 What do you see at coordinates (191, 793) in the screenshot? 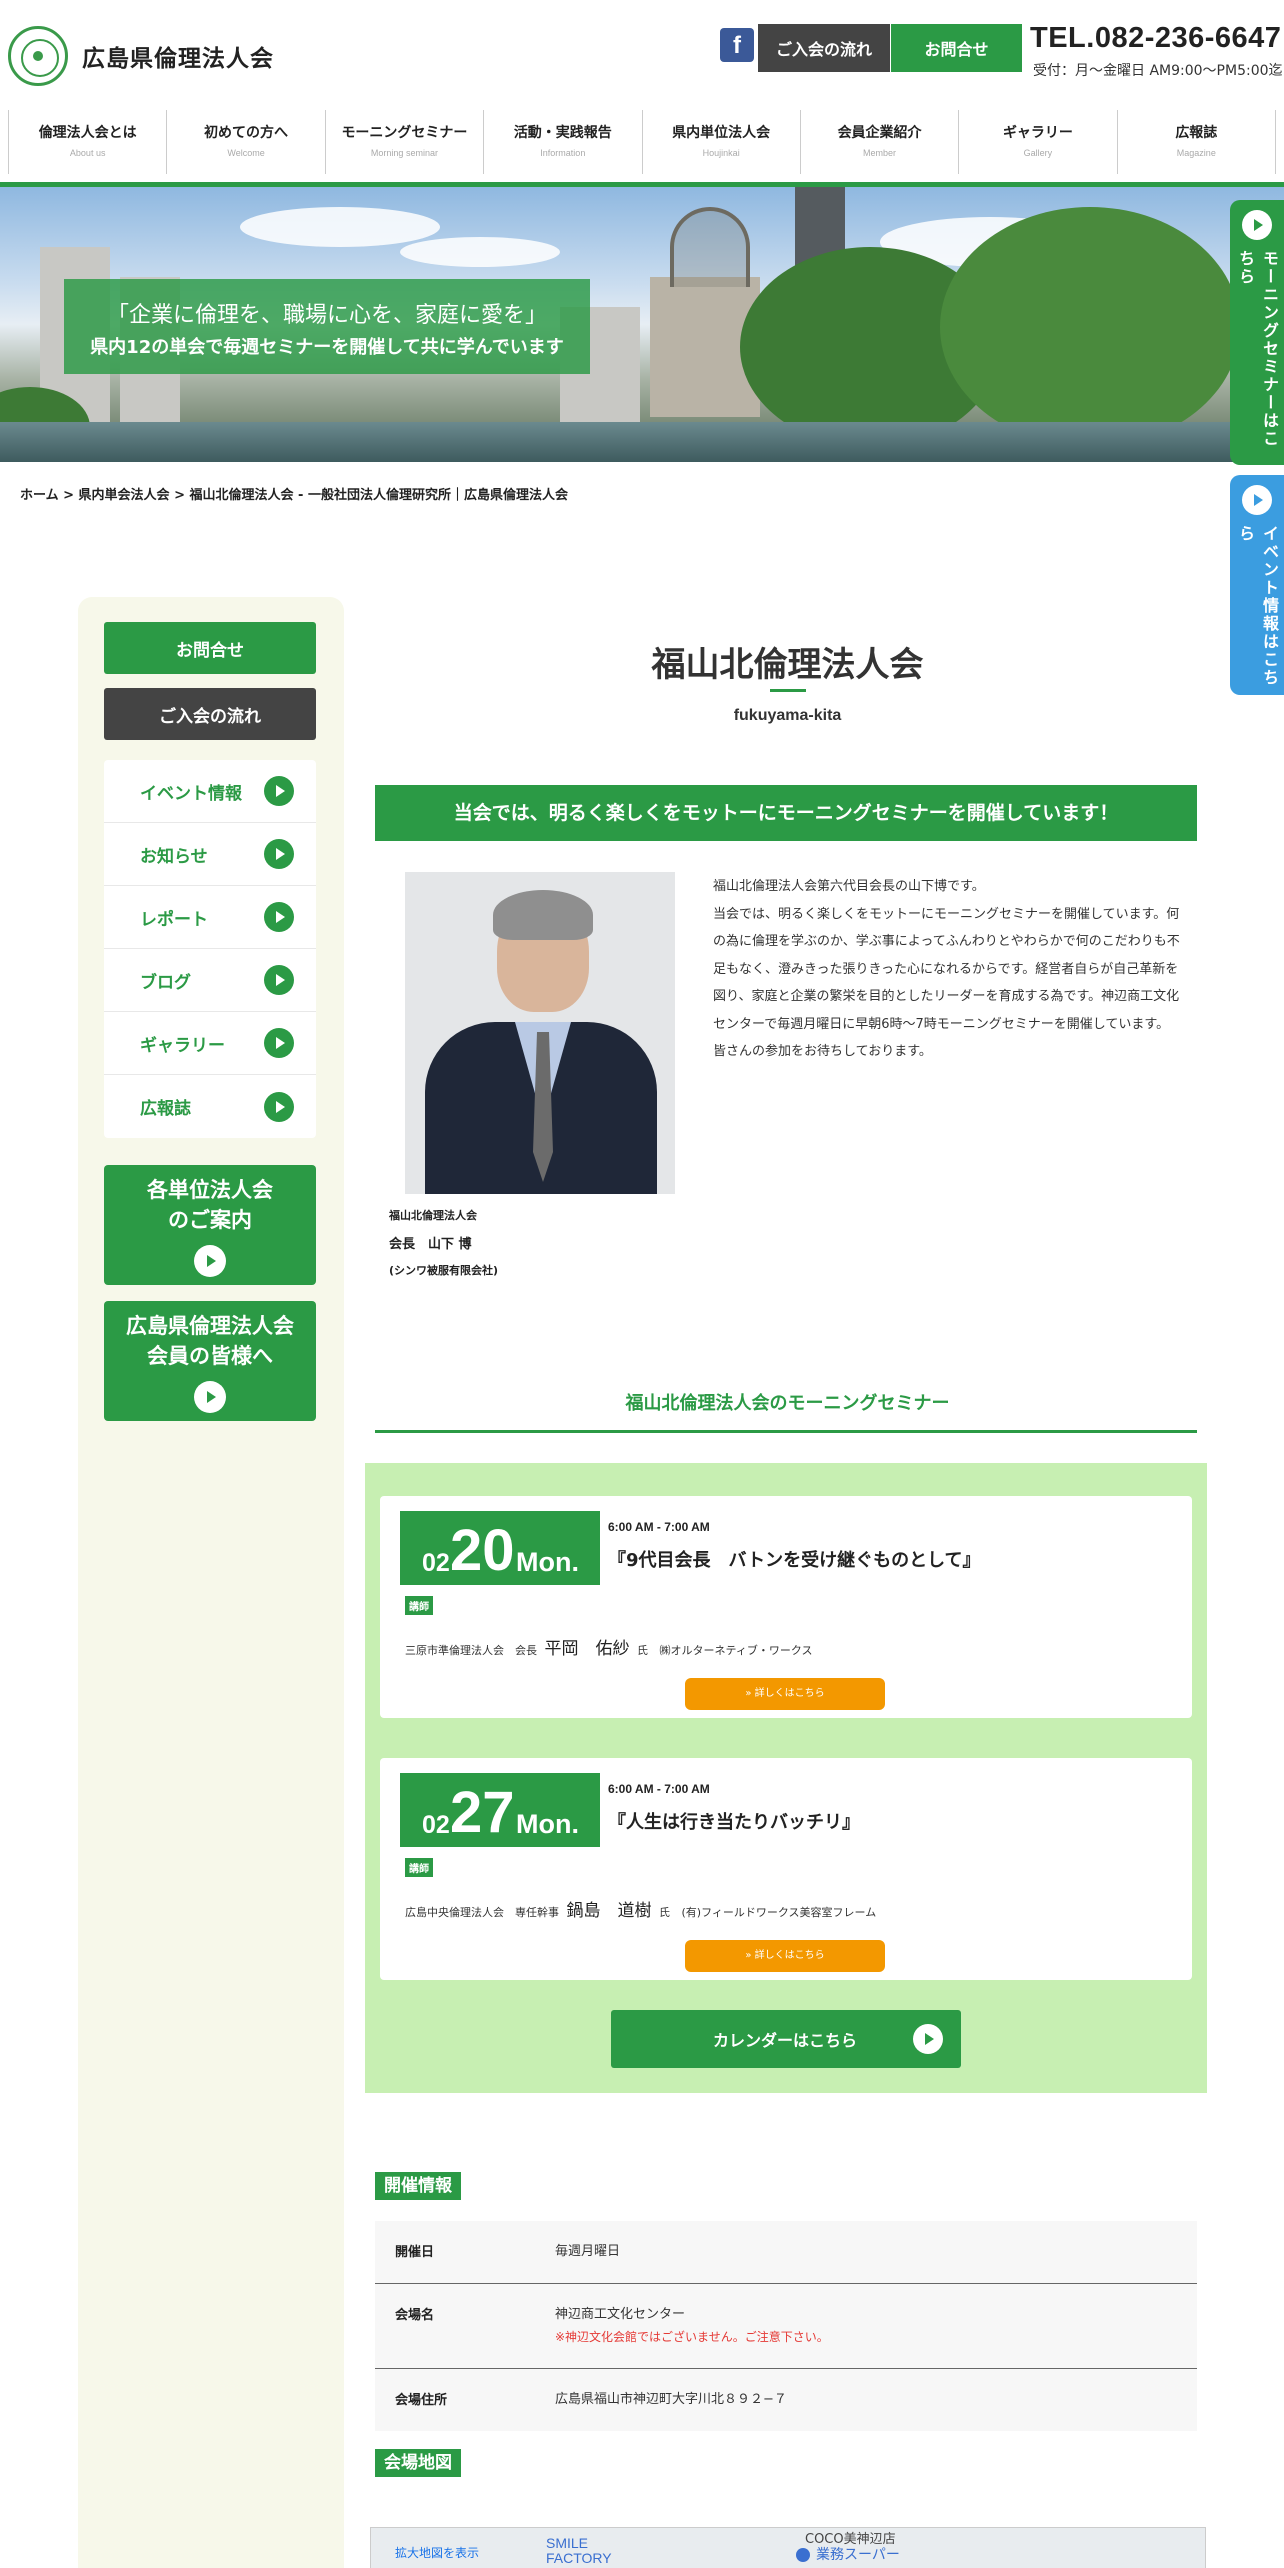
I see `sidebar-item-label: イベント情報` at bounding box center [191, 793].